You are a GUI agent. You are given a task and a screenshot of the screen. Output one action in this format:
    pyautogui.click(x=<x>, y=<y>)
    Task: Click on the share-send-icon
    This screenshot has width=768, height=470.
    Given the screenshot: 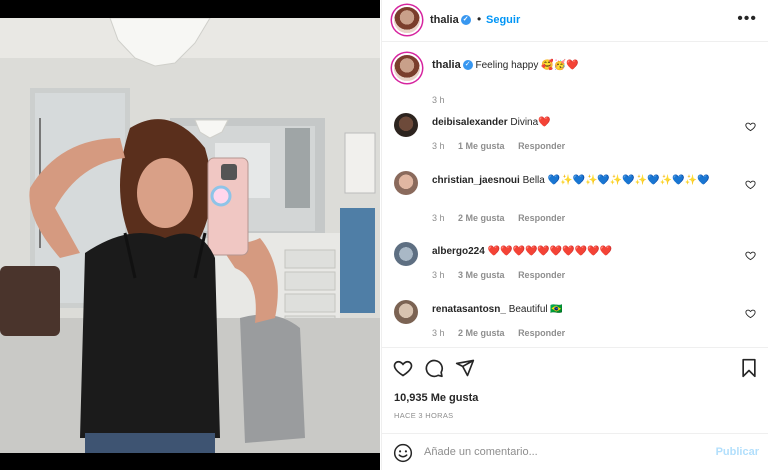 What is the action you would take?
    pyautogui.click(x=465, y=368)
    